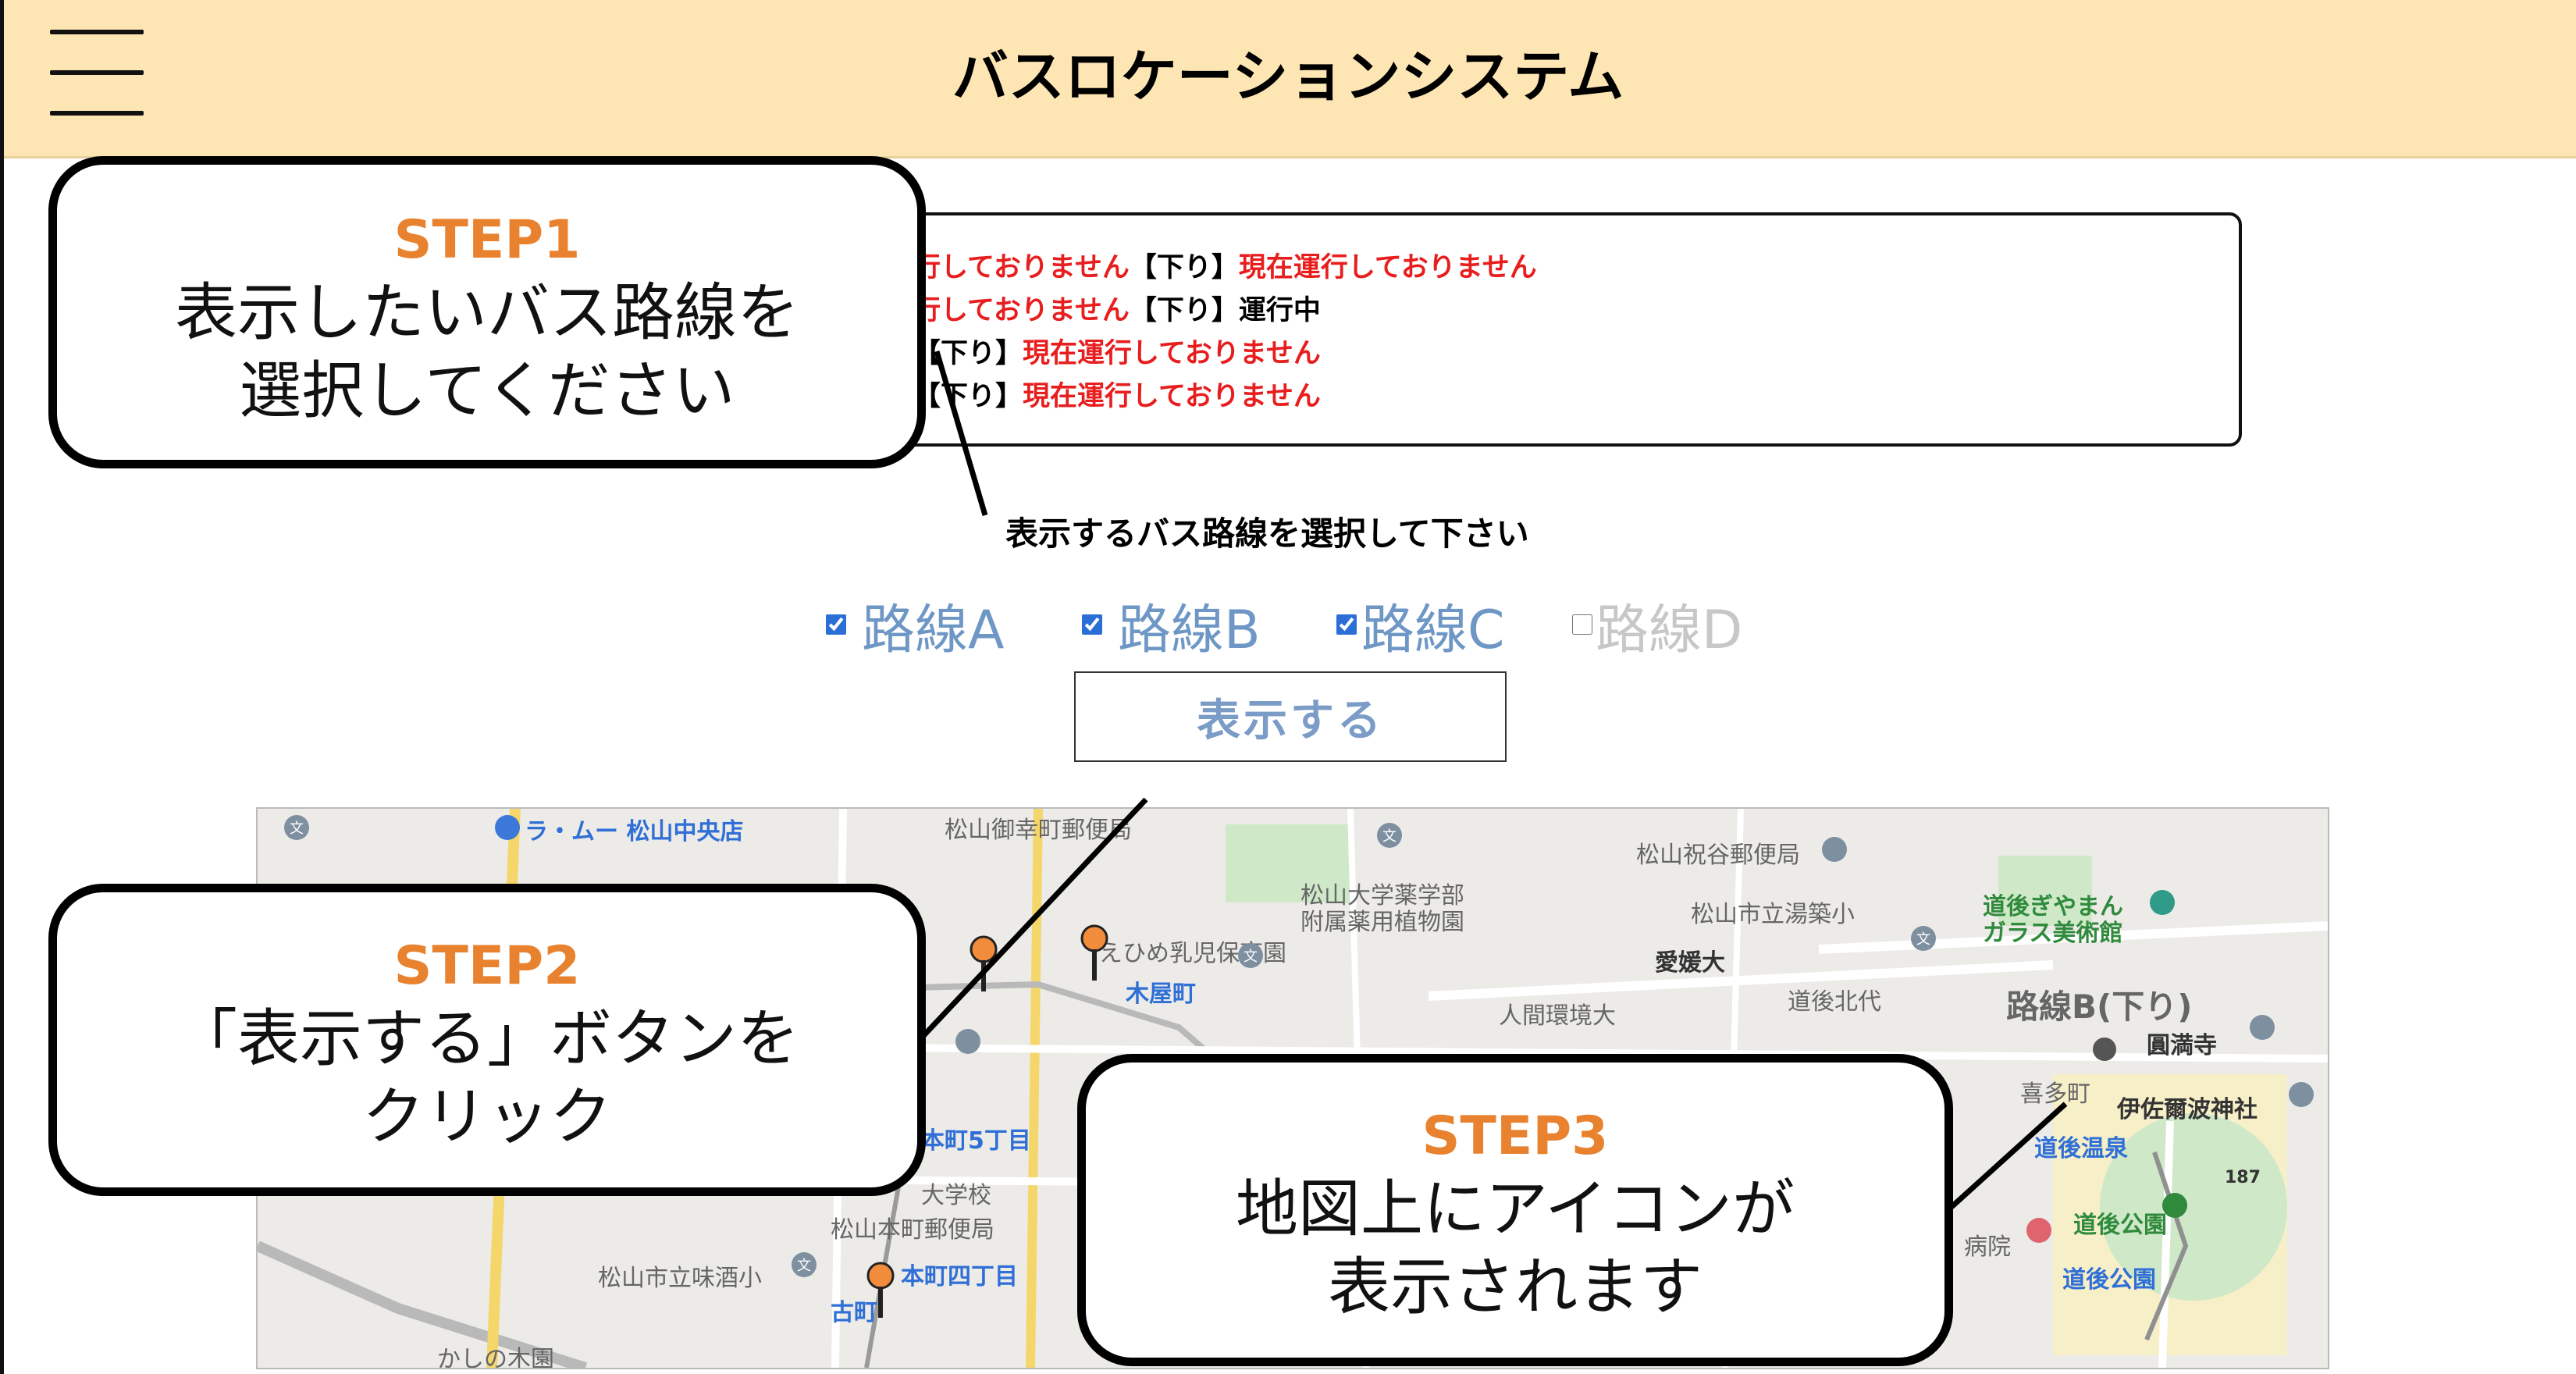 Image resolution: width=2576 pixels, height=1374 pixels. What do you see at coordinates (1557, 1016) in the screenshot?
I see `map-label: 人間環境大` at bounding box center [1557, 1016].